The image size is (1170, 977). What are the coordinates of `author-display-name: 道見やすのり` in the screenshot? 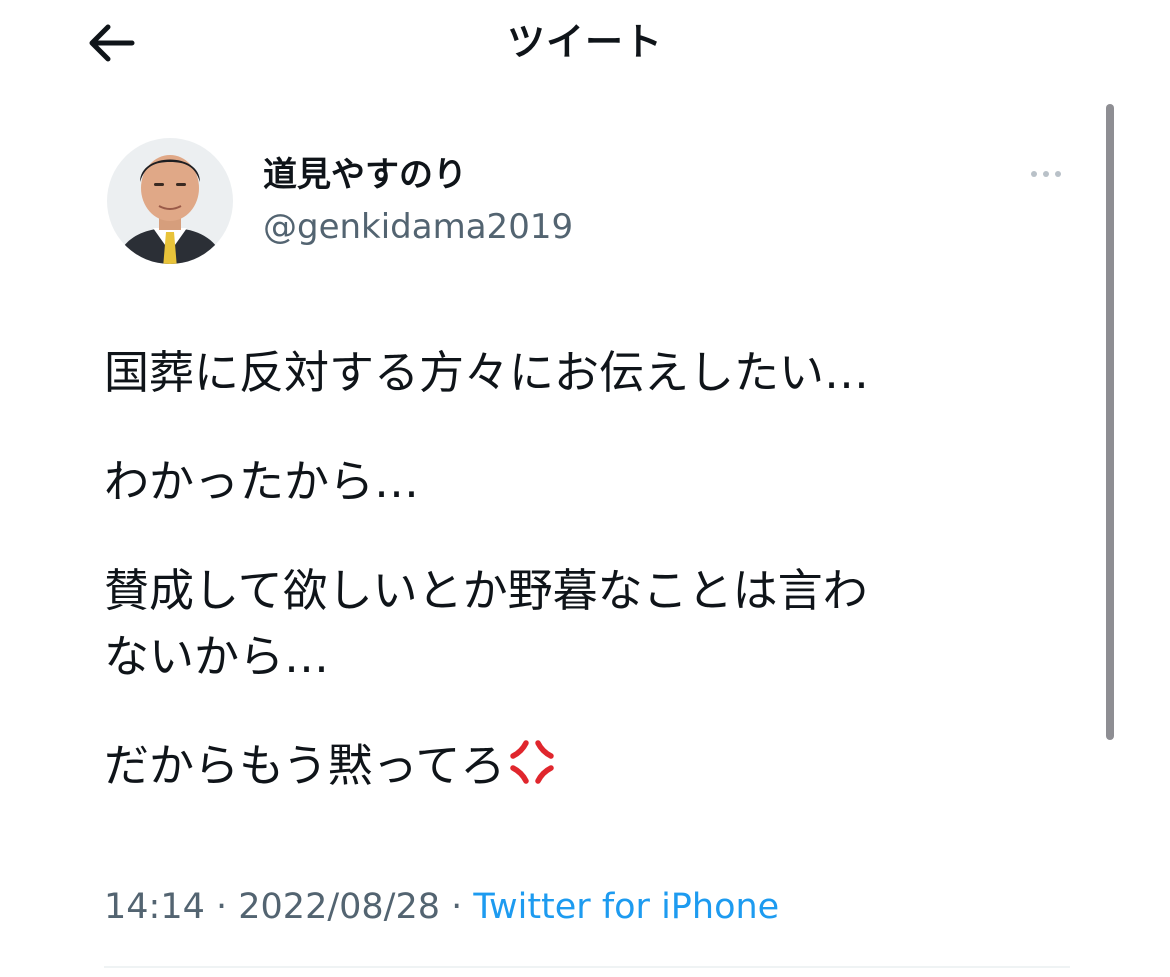 It's located at (365, 175).